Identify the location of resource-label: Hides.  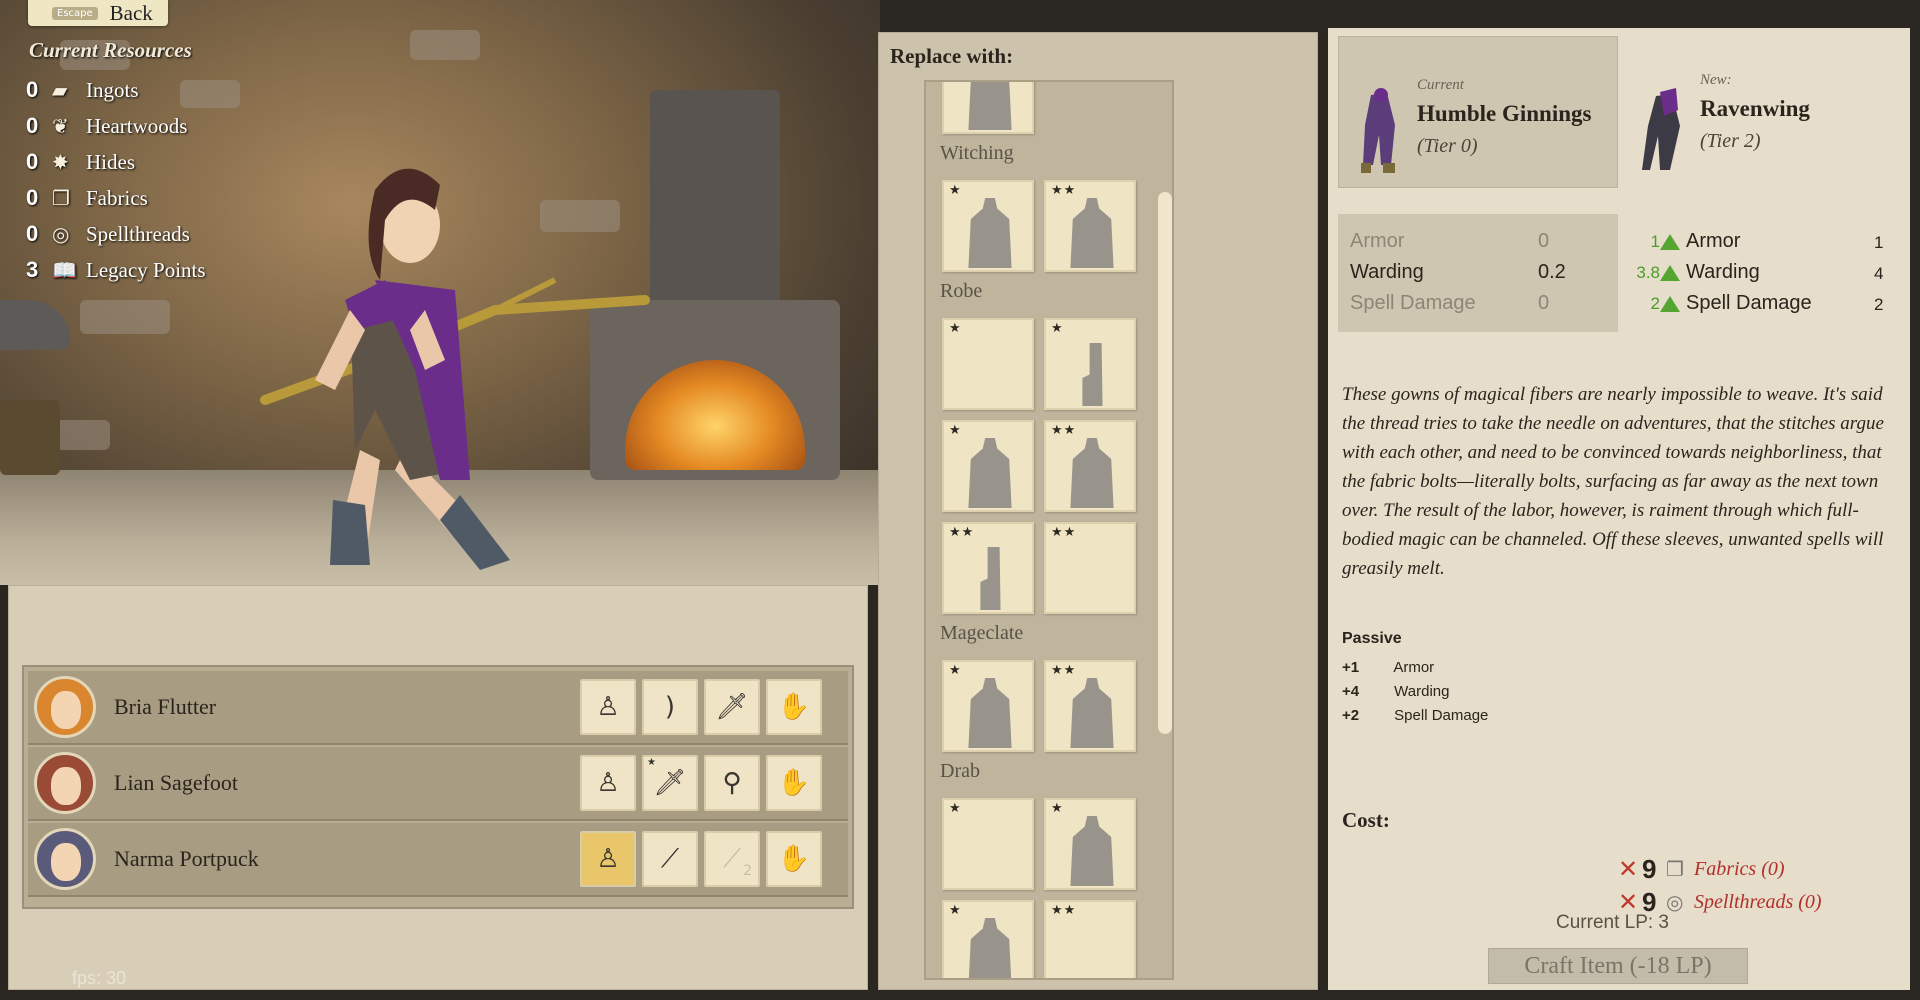
(110, 161).